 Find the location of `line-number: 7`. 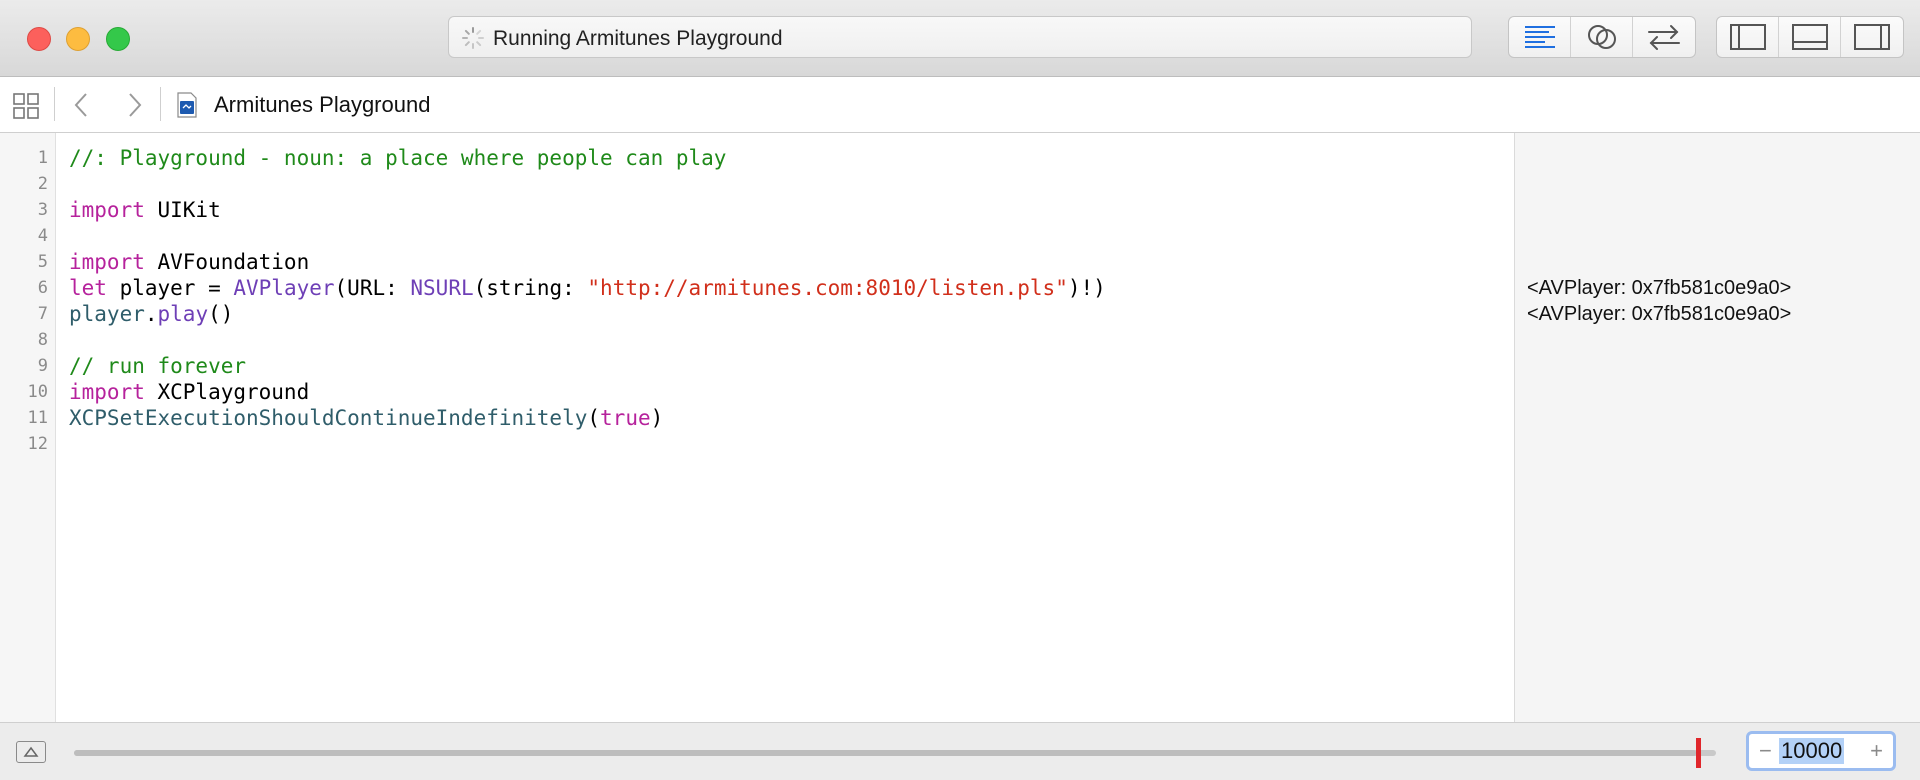

line-number: 7 is located at coordinates (42, 314).